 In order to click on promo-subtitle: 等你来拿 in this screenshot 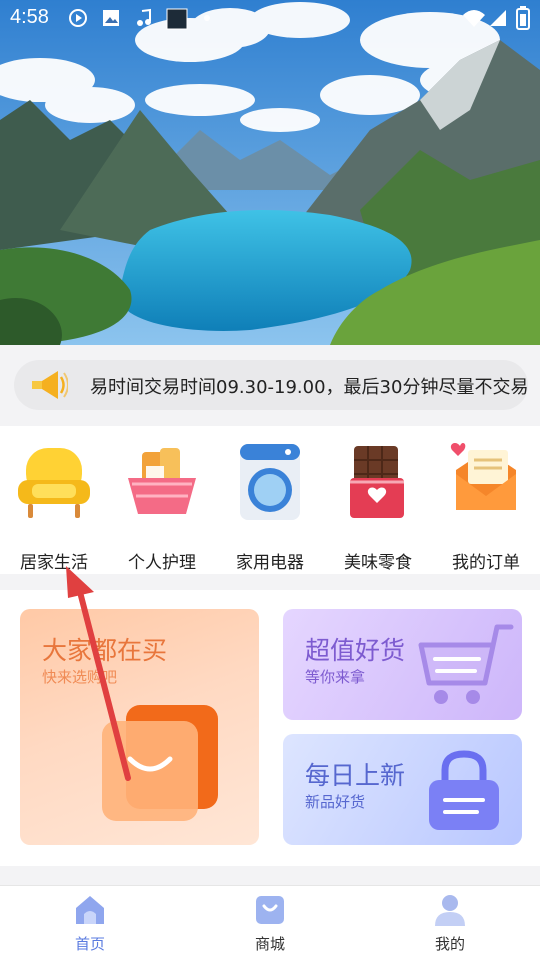, I will do `click(335, 677)`.